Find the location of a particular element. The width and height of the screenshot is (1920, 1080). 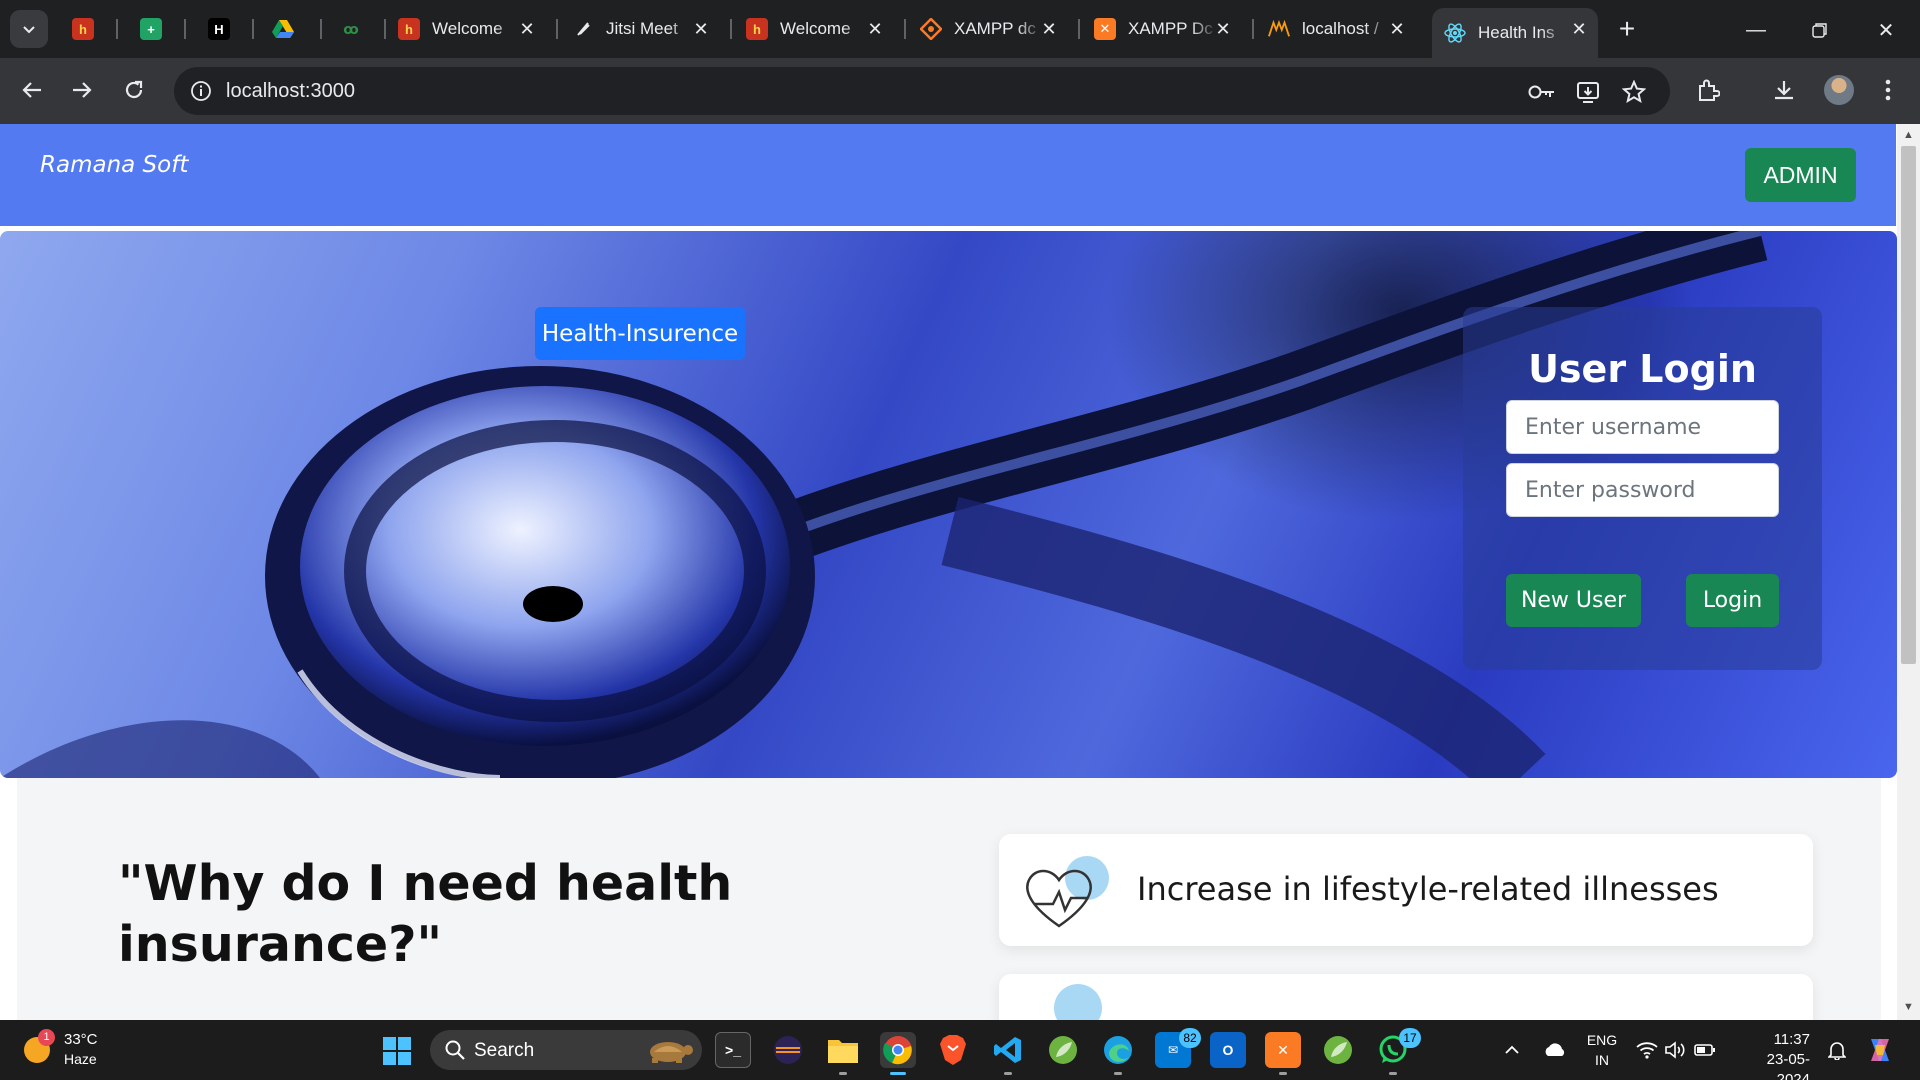

system-clock: 11:37 23-05-2024 is located at coordinates (1772, 1055).